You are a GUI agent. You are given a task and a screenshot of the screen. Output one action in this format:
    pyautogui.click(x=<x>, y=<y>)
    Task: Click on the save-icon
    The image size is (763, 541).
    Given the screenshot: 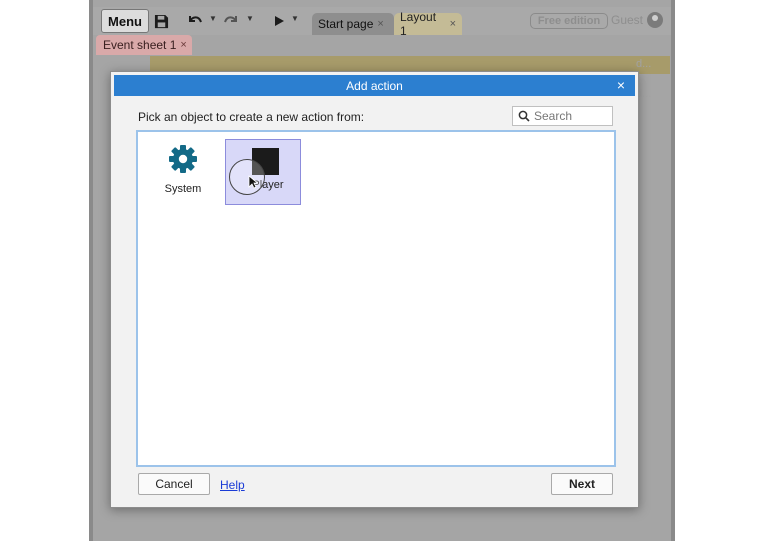 What is the action you would take?
    pyautogui.click(x=161, y=21)
    